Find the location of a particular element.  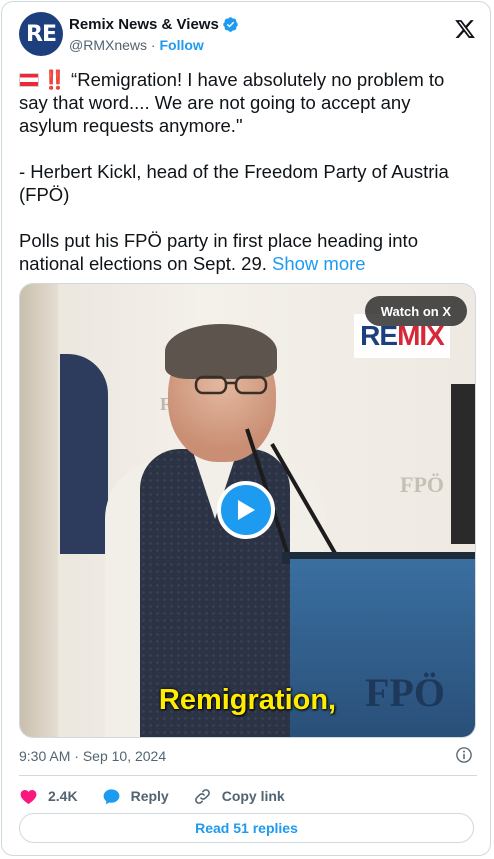

watch-on-x-button: Watch on X is located at coordinates (415, 311).